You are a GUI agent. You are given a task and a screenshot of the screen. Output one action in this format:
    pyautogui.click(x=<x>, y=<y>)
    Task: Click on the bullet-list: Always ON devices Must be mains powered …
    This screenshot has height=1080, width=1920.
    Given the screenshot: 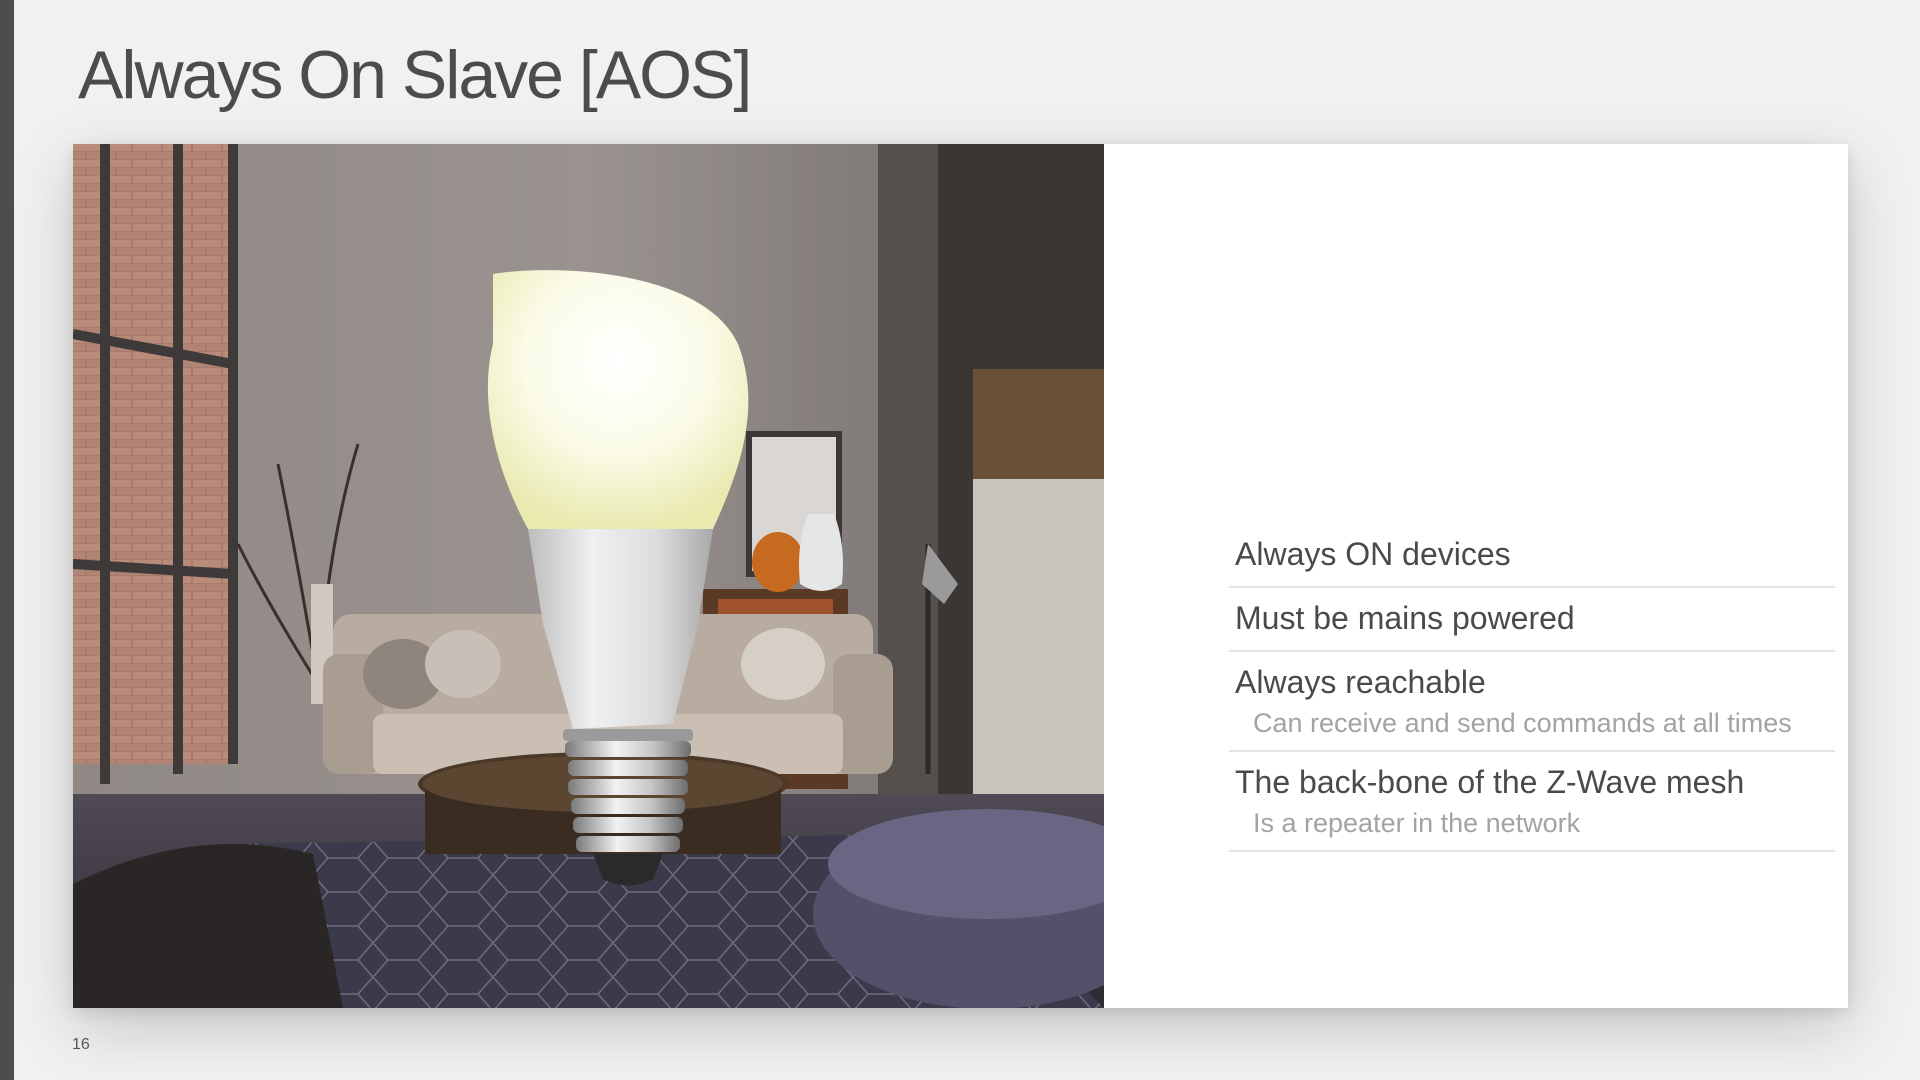 What is the action you would take?
    pyautogui.click(x=1532, y=688)
    